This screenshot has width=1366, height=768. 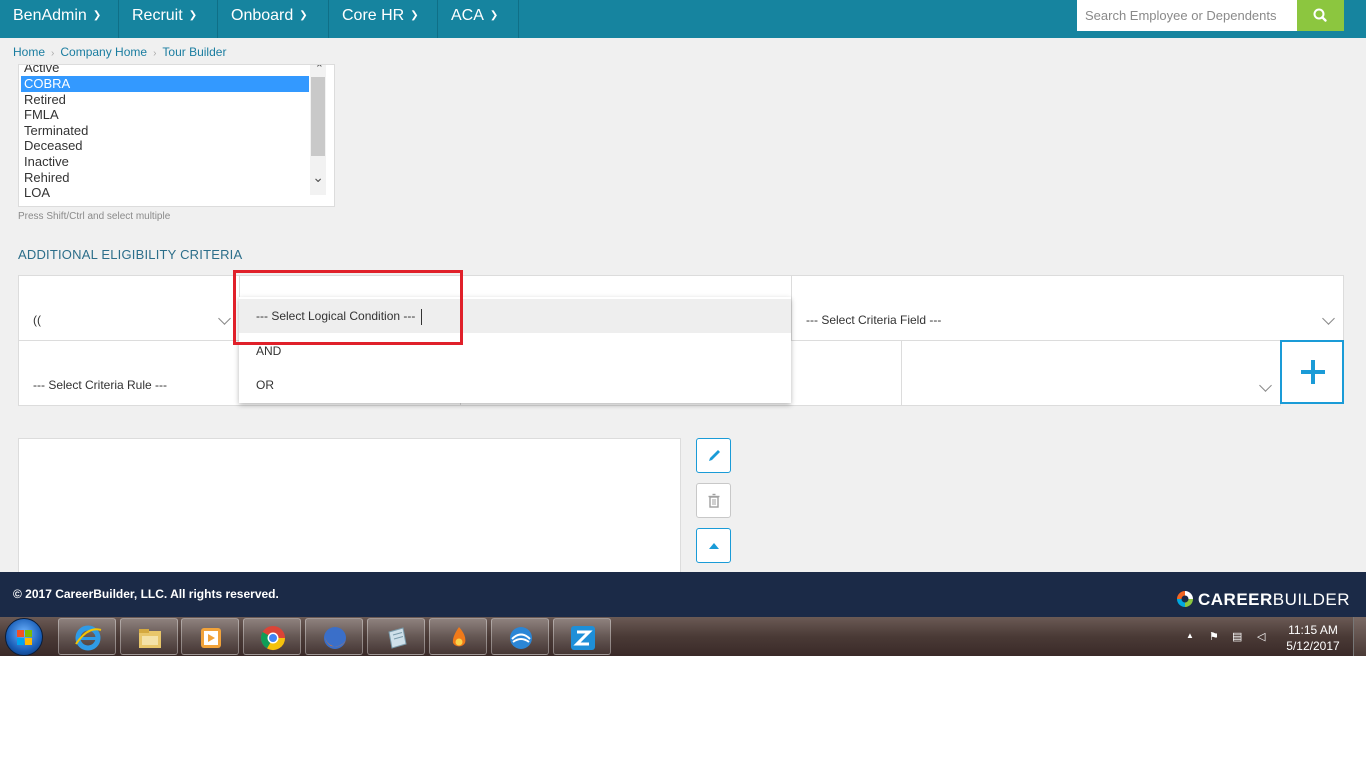 I want to click on taskbar-app-z, so click(x=582, y=636).